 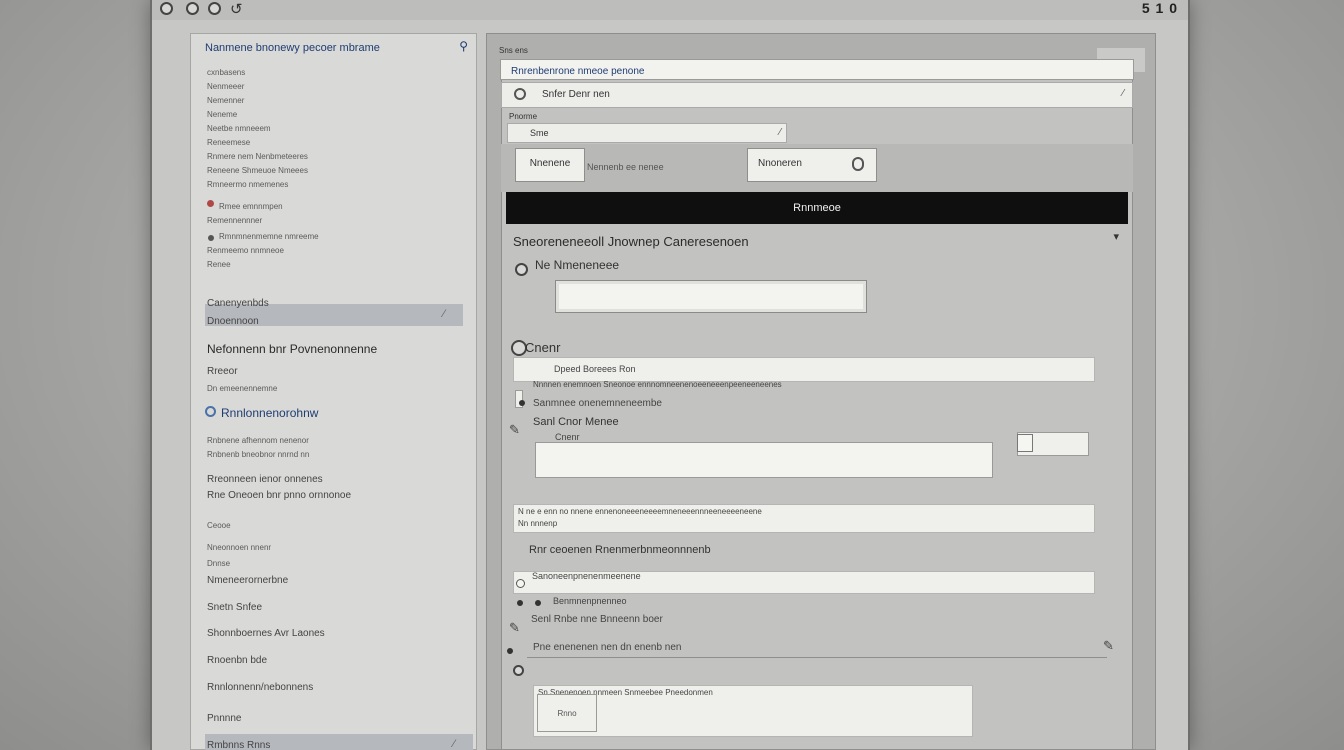 What do you see at coordinates (245, 250) in the screenshot?
I see `sidebar-item: Renmeemo nnmneoe` at bounding box center [245, 250].